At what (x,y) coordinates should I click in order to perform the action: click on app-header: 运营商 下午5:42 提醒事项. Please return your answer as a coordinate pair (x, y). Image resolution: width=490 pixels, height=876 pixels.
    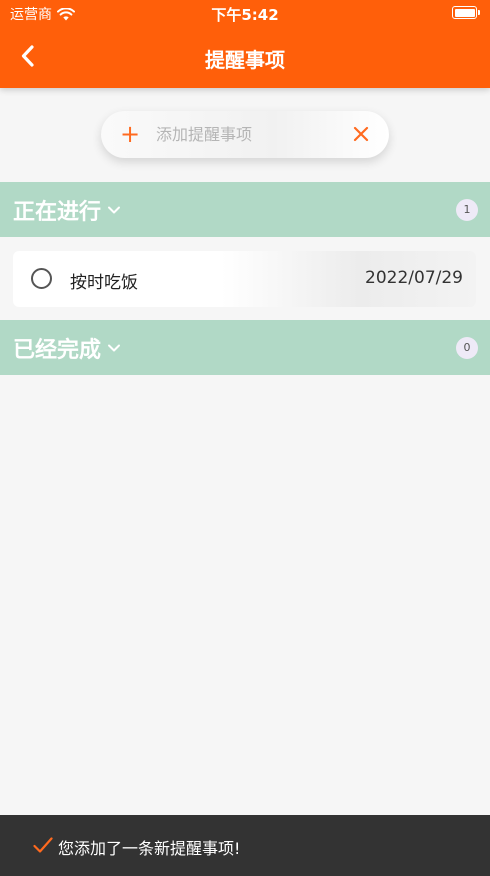
    Looking at the image, I should click on (245, 44).